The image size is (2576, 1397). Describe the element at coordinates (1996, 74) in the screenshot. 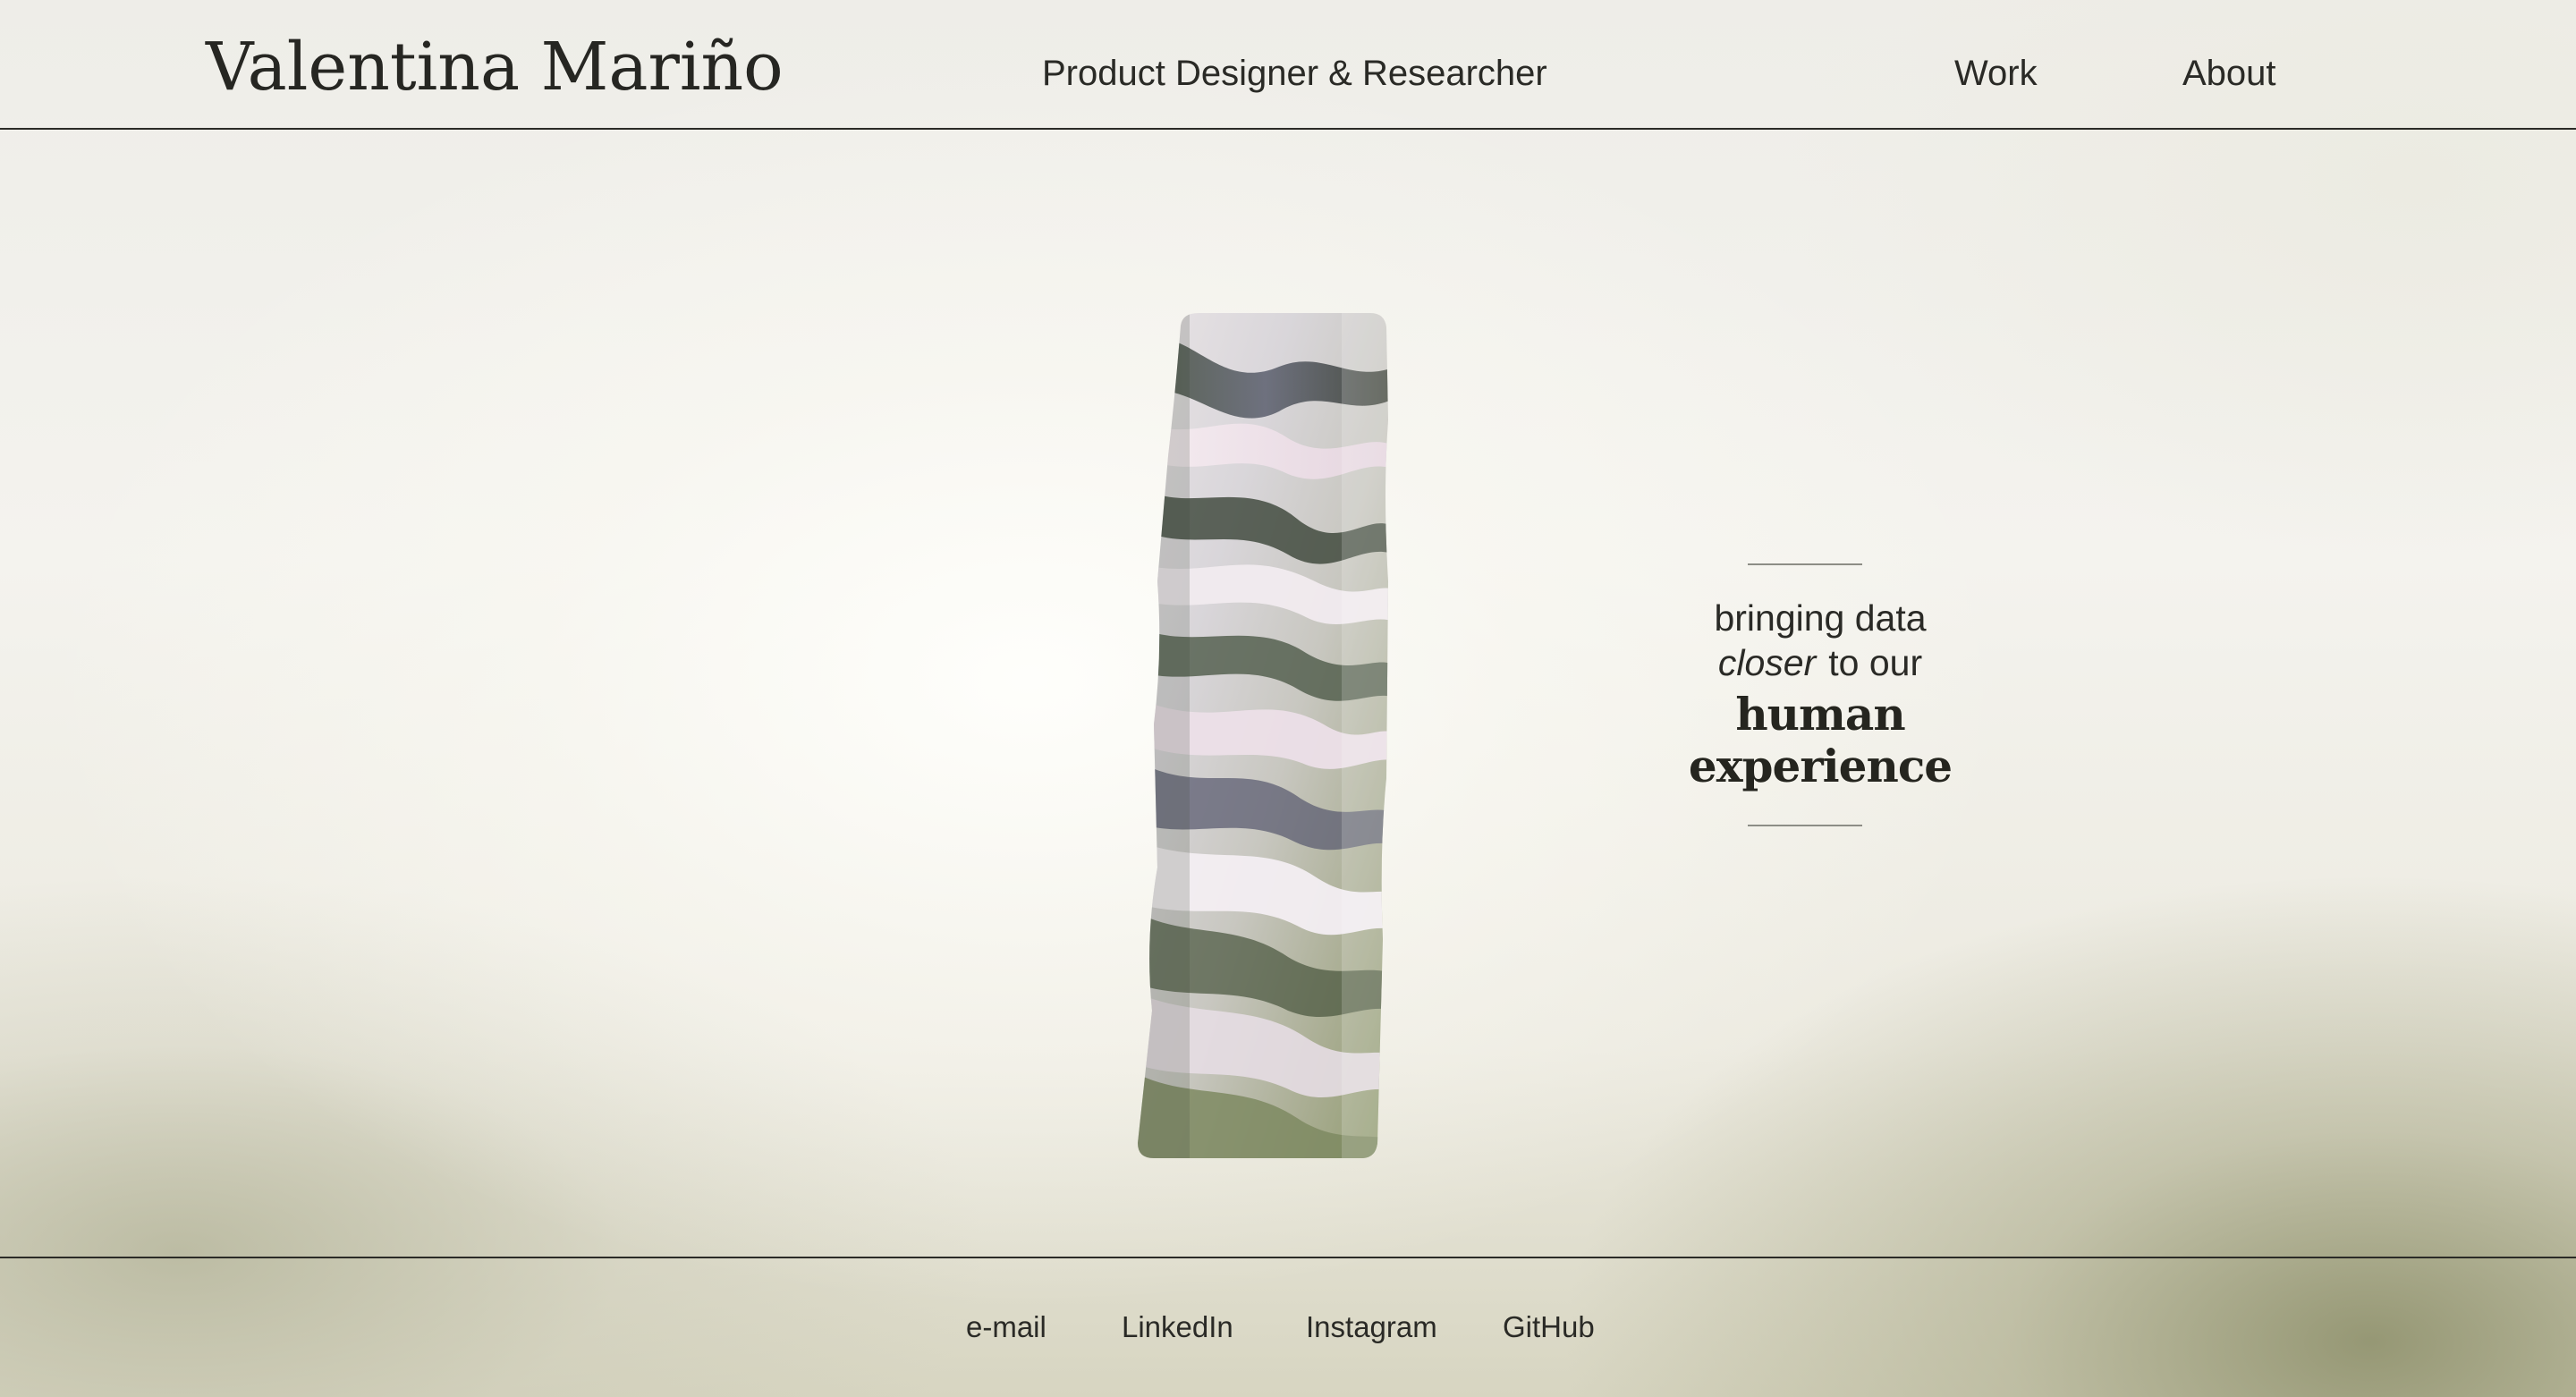

I see `nav-work-link: Work` at that location.